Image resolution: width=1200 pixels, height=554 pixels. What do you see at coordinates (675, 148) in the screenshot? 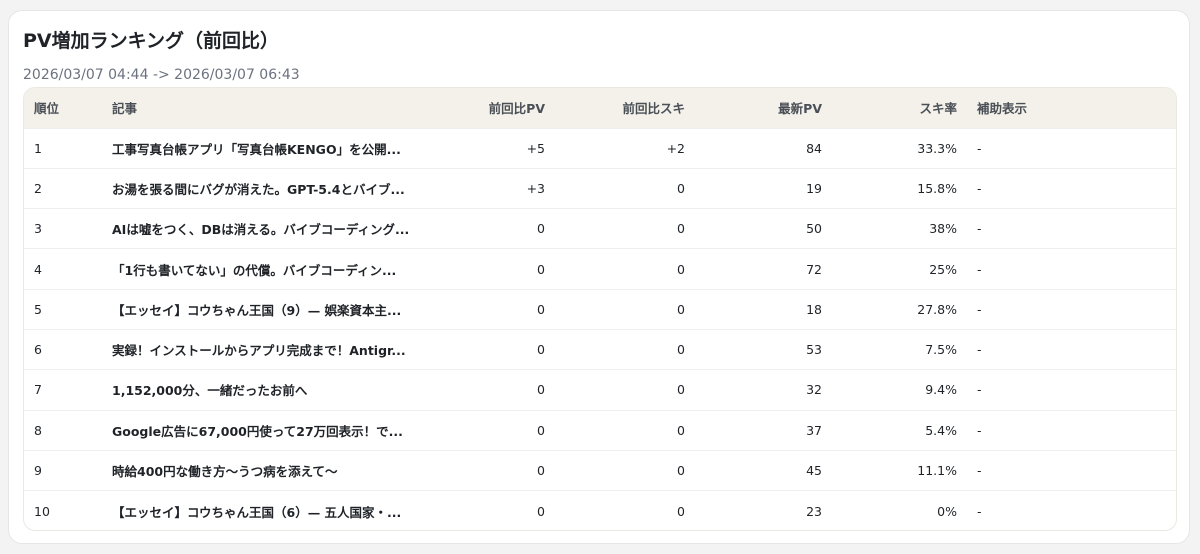
I see `cell-suki-diff: +2` at bounding box center [675, 148].